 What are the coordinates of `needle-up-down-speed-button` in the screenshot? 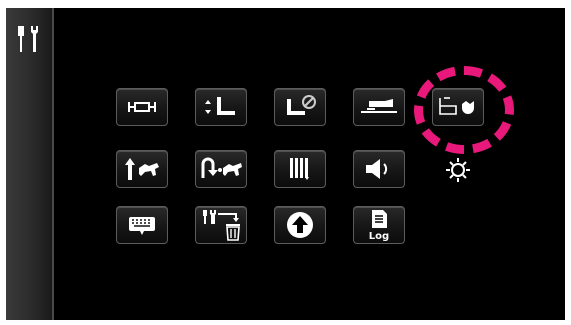 It's located at (221, 169).